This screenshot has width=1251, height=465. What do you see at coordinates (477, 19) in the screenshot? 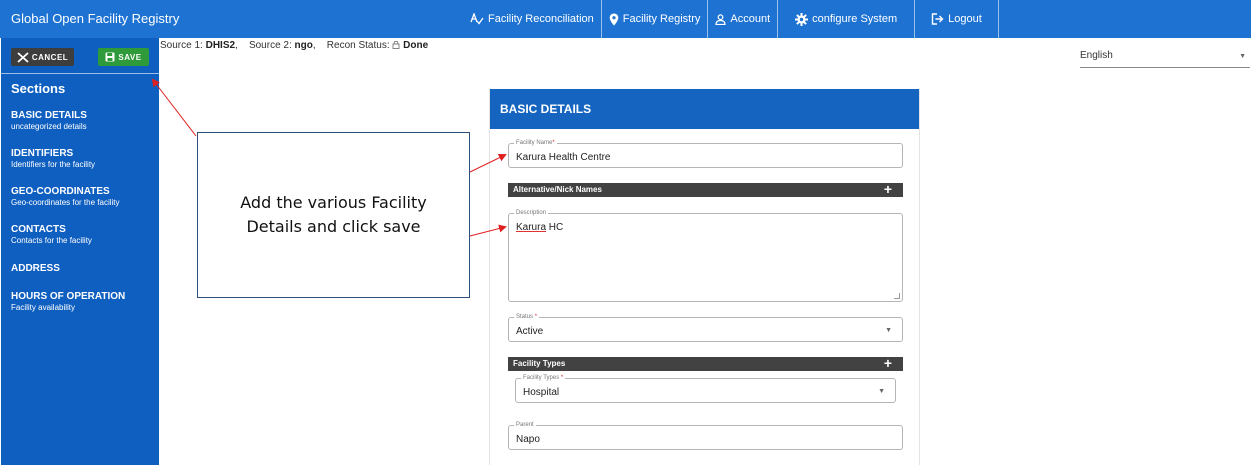
I see `spellcheck-icon` at bounding box center [477, 19].